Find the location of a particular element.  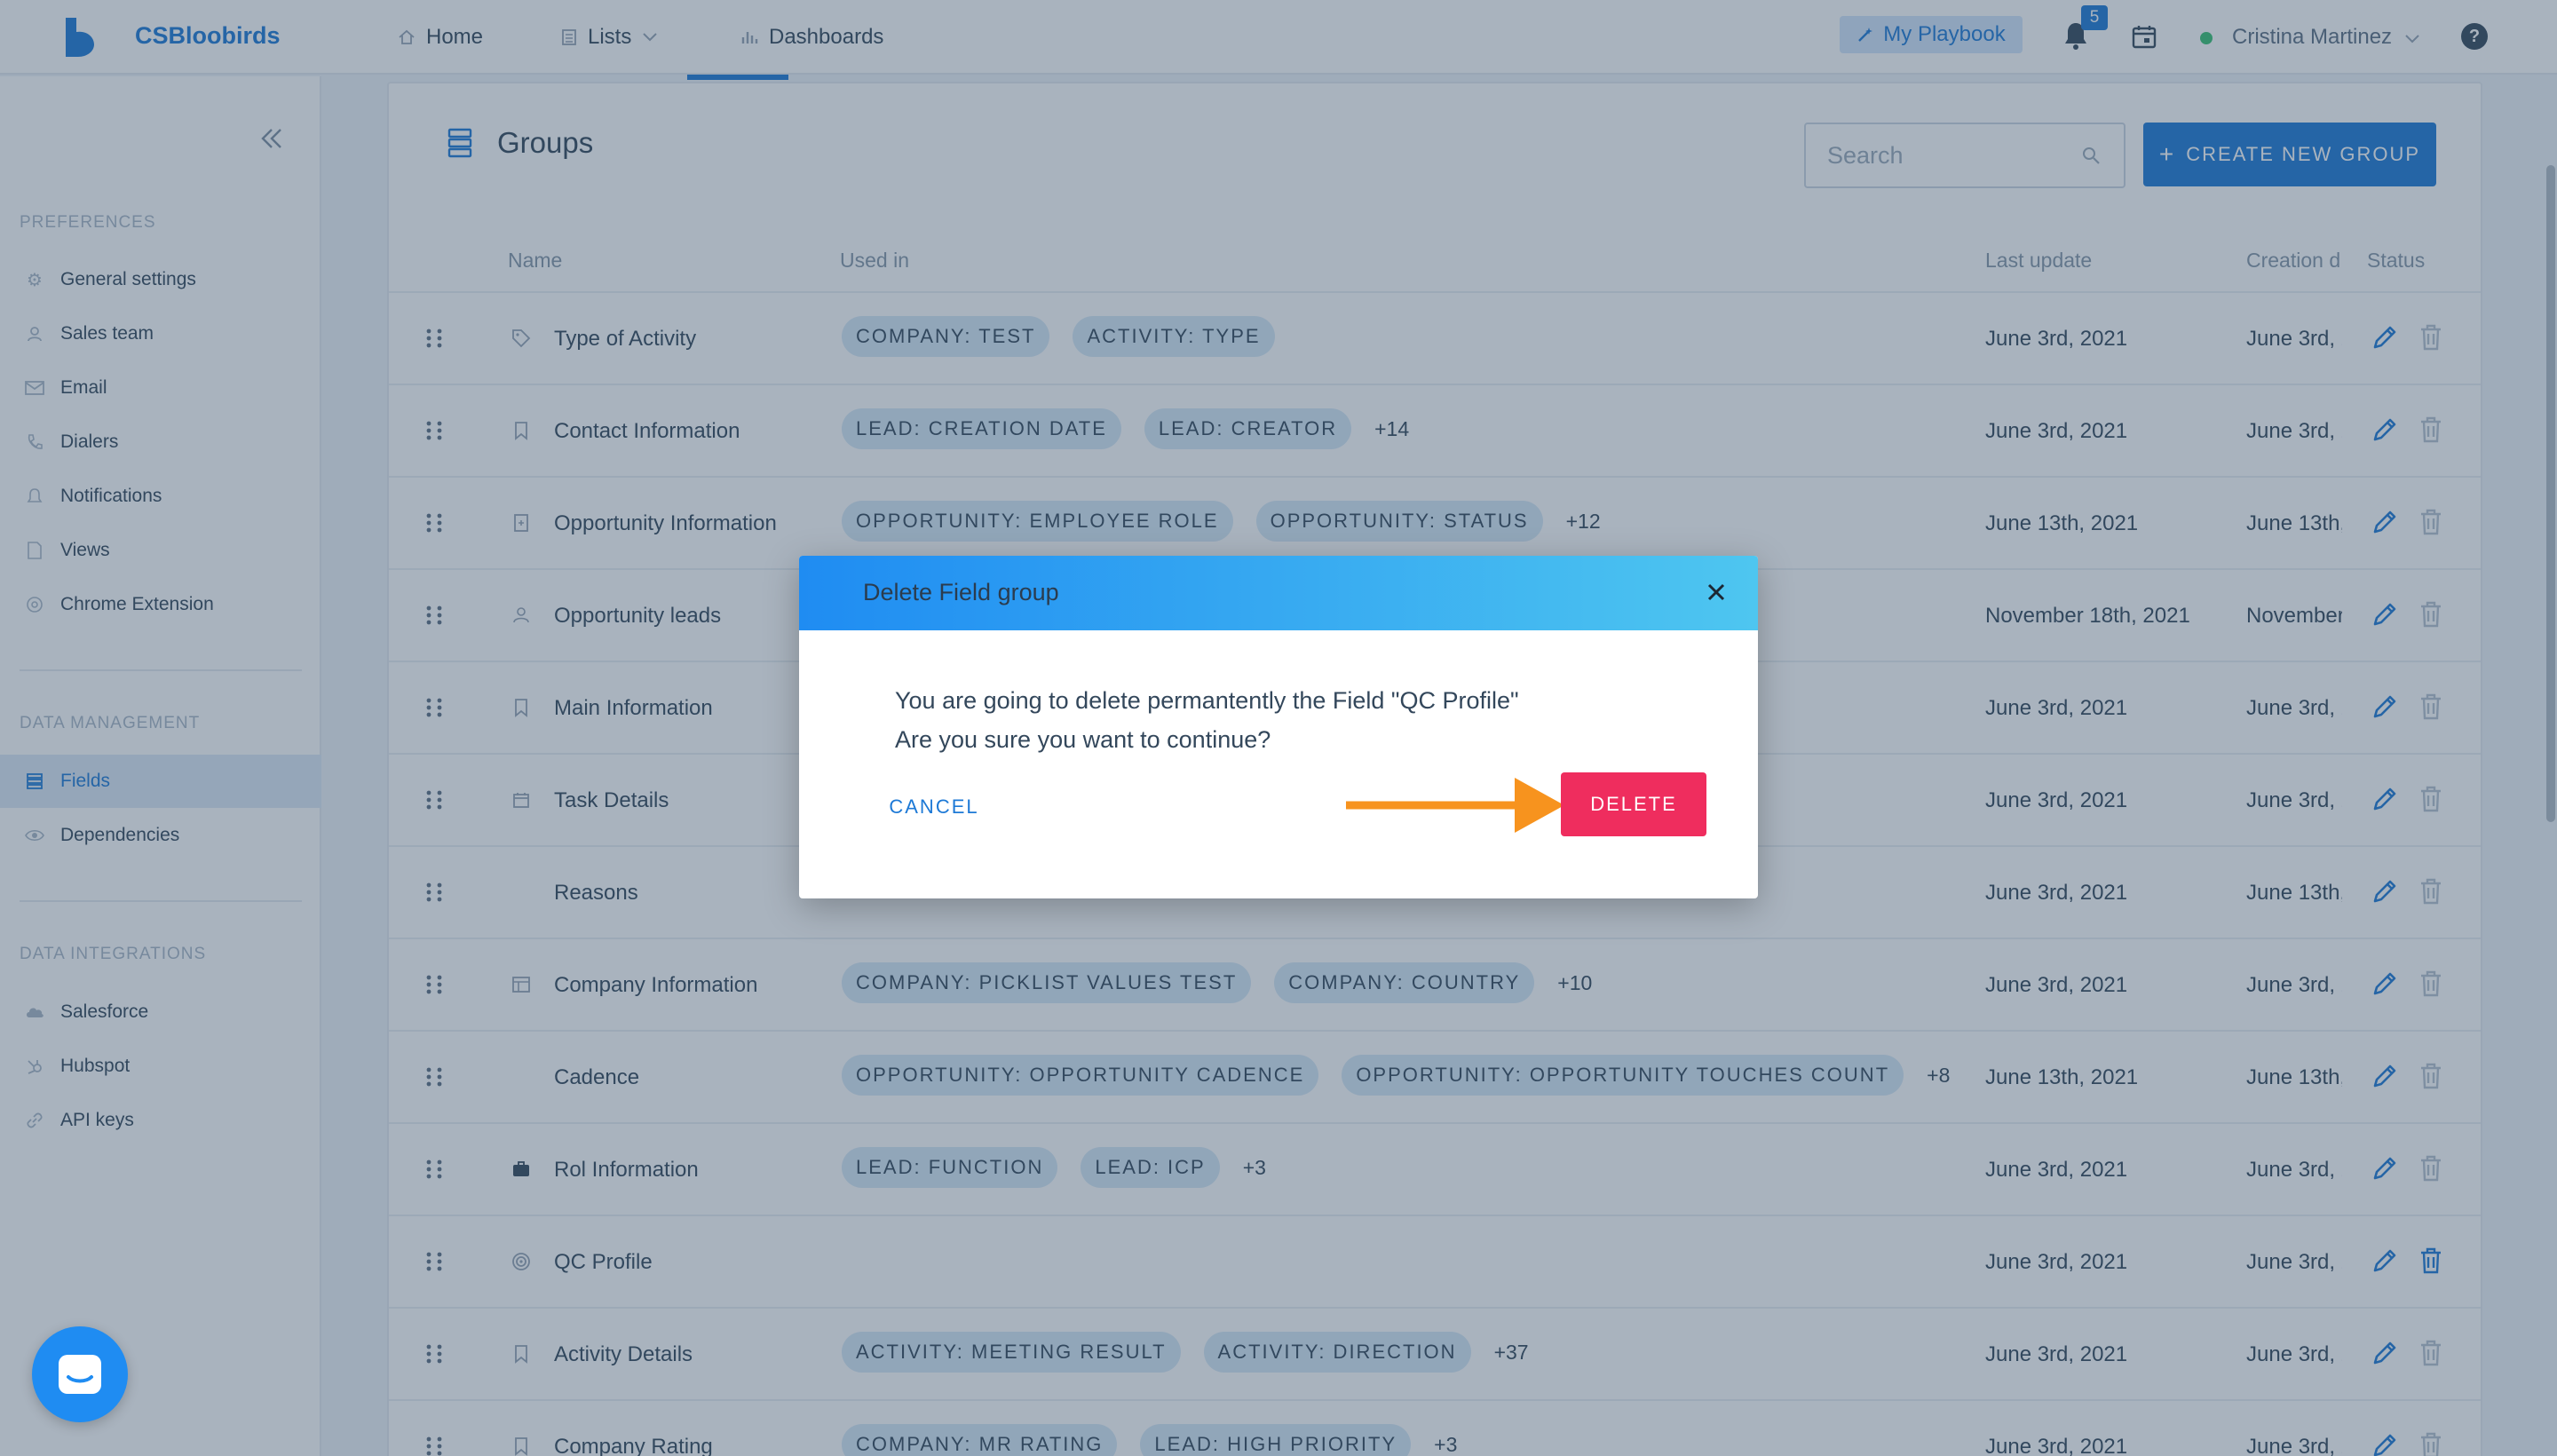

chat-launcher-button is located at coordinates (80, 1374).